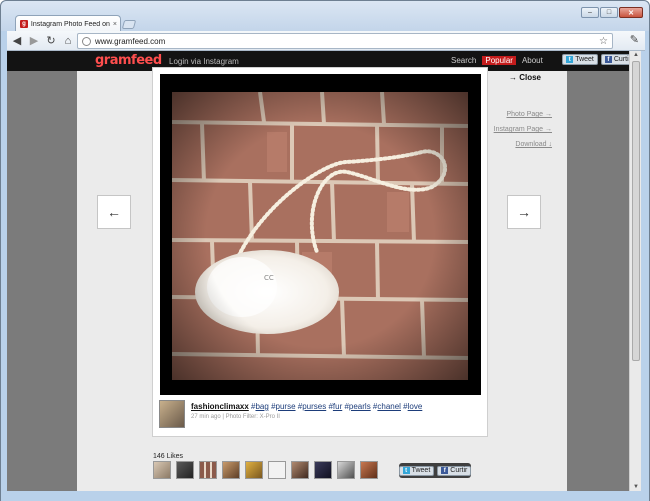 The height and width of the screenshot is (501, 650). I want to click on window-controls: – □ ✕, so click(612, 13).